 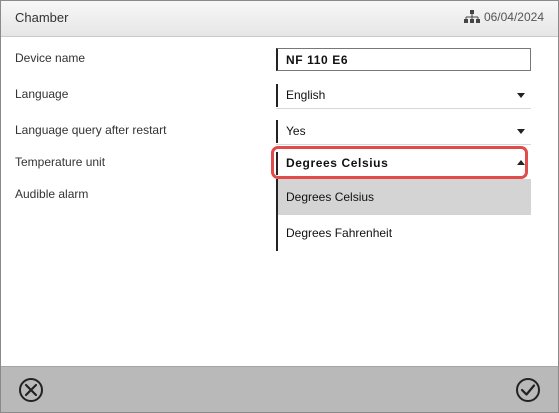 I want to click on row-language: Language English, so click(x=279, y=95).